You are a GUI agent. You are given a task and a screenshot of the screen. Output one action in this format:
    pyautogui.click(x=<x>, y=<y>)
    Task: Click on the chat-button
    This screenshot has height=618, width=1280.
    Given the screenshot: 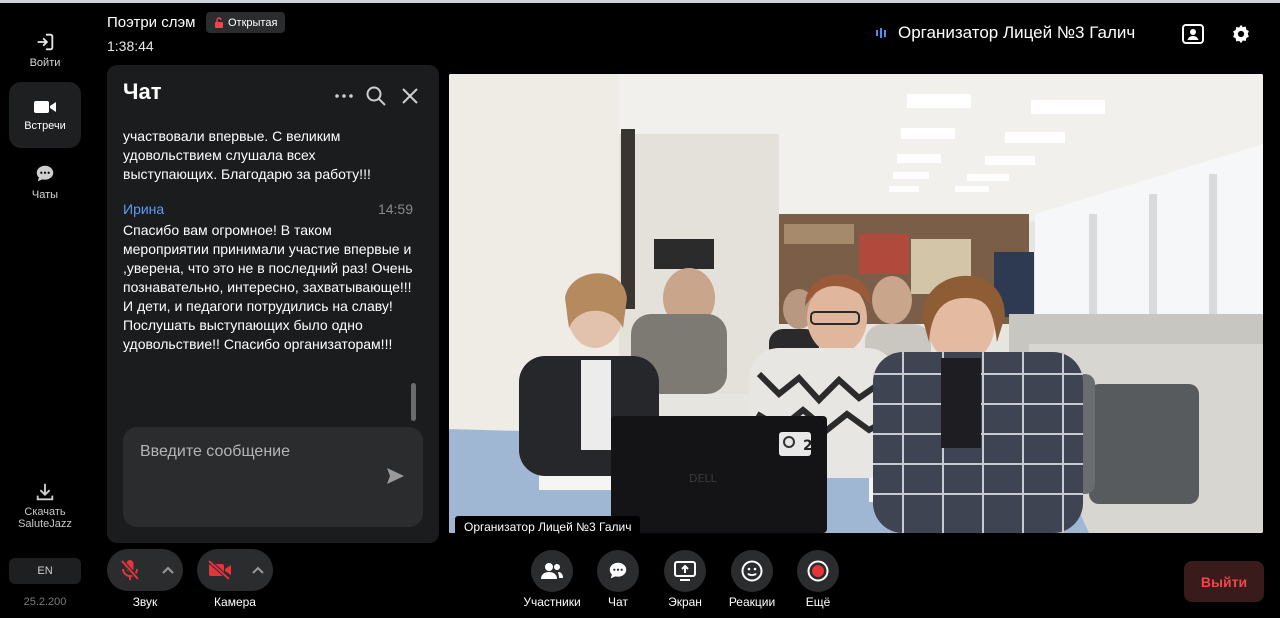 What is the action you would take?
    pyautogui.click(x=618, y=571)
    